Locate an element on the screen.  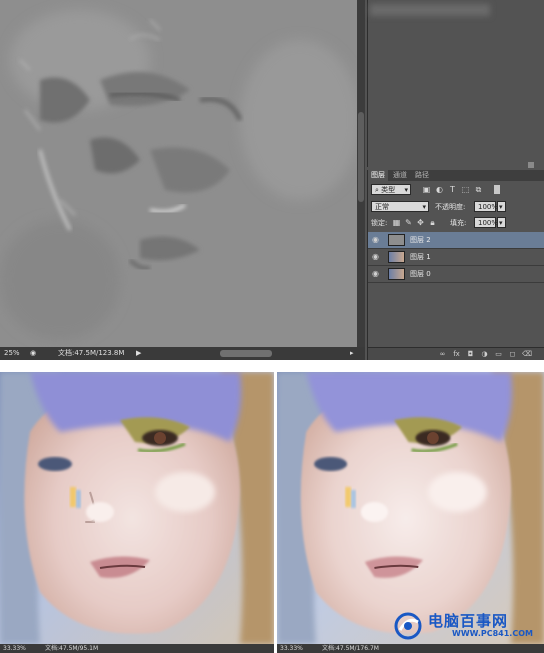
filter-label: 类型 is located at coordinates (388, 190).